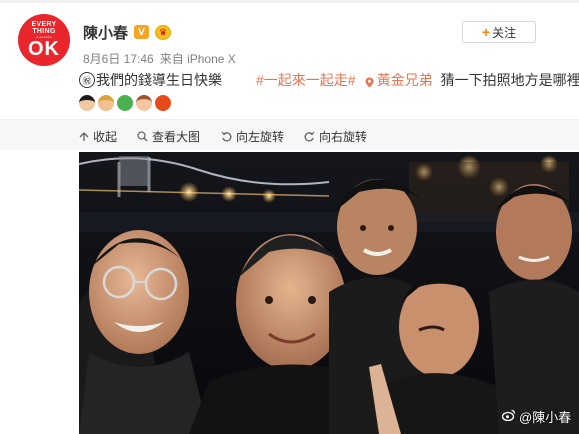 This screenshot has width=579, height=434. I want to click on man-brown-hair-emoji-icon, so click(144, 103).